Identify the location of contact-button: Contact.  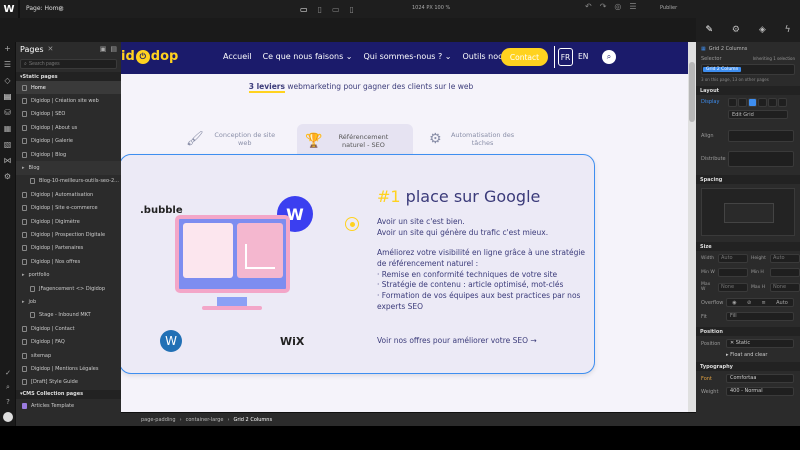
(524, 57).